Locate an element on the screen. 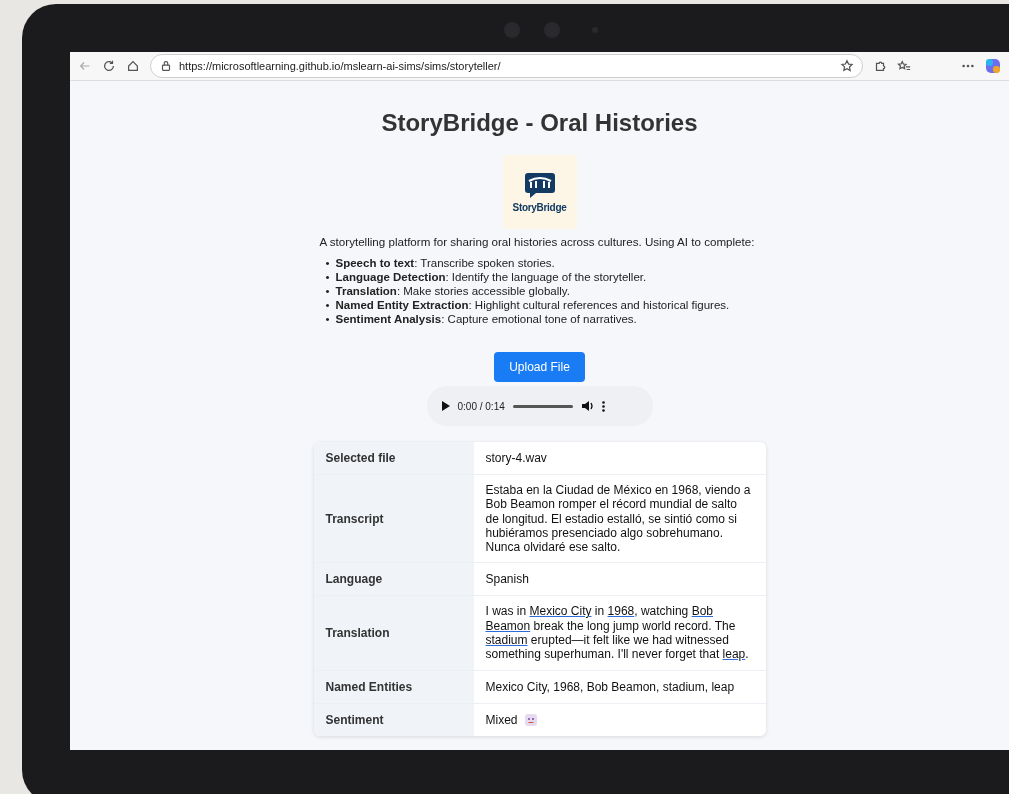 The width and height of the screenshot is (1009, 794). table-cell-text: Mexico City, 1968, Bob Beamon, stadium, leap is located at coordinates (610, 687).